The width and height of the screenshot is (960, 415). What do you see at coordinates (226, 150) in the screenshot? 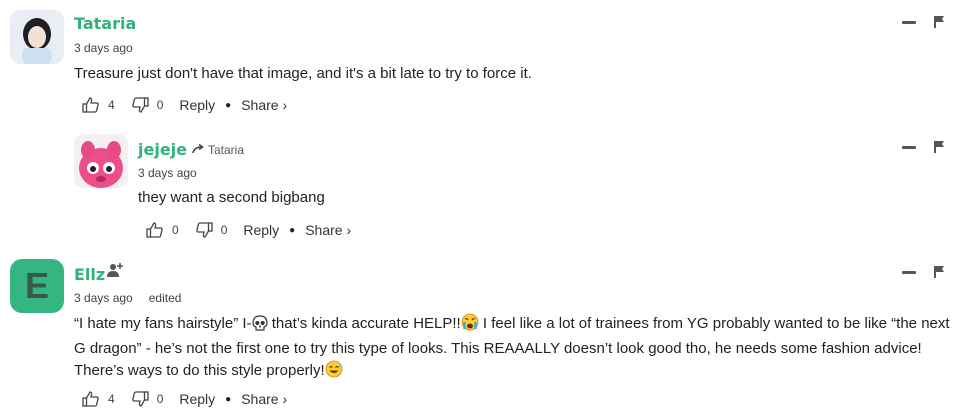
I see `reply-to-name: Tataria` at bounding box center [226, 150].